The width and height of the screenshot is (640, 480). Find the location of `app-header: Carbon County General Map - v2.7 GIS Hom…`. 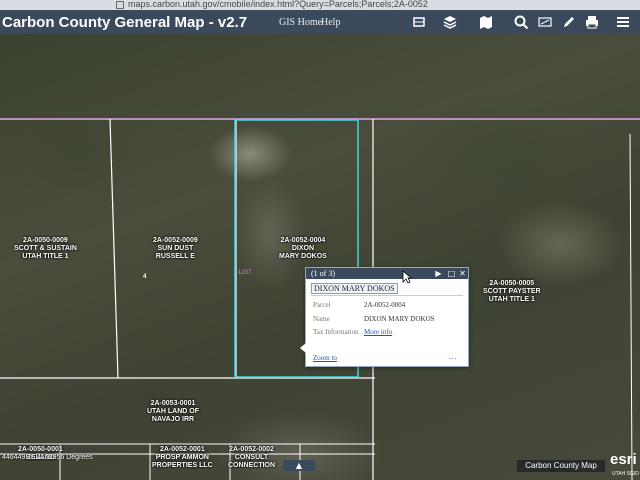

app-header: Carbon County General Map - v2.7 GIS Hom… is located at coordinates (320, 22).